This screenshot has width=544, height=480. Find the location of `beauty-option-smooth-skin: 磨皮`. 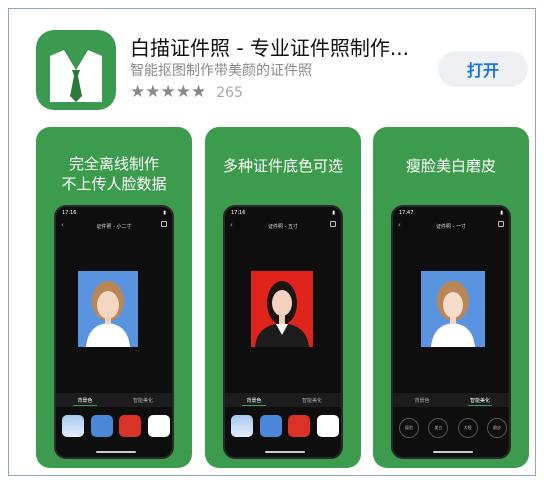

beauty-option-smooth-skin: 磨皮 is located at coordinates (496, 428).